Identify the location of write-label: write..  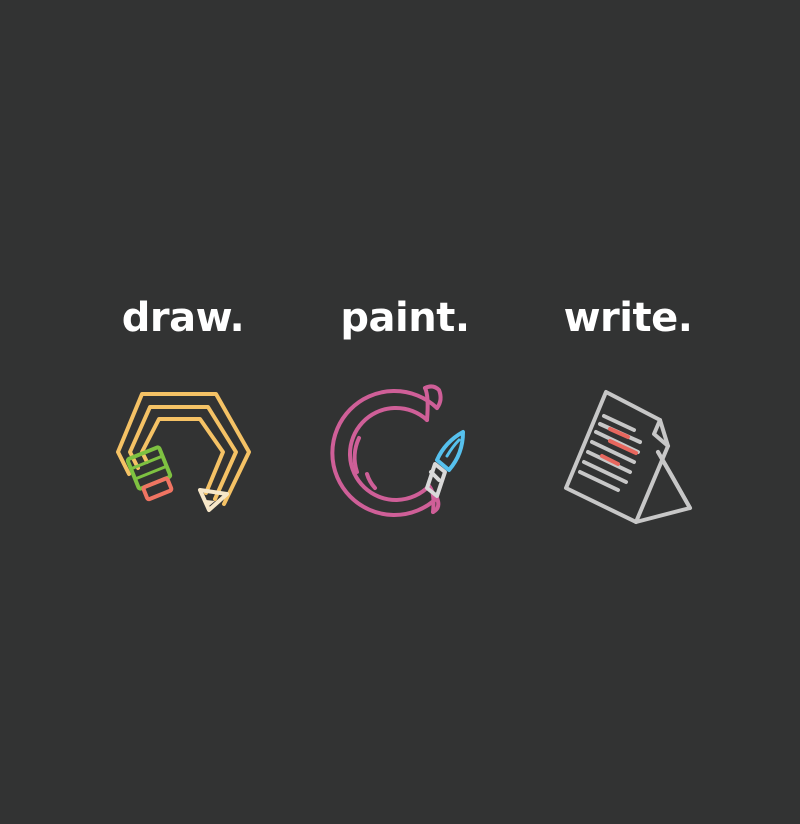
(628, 318).